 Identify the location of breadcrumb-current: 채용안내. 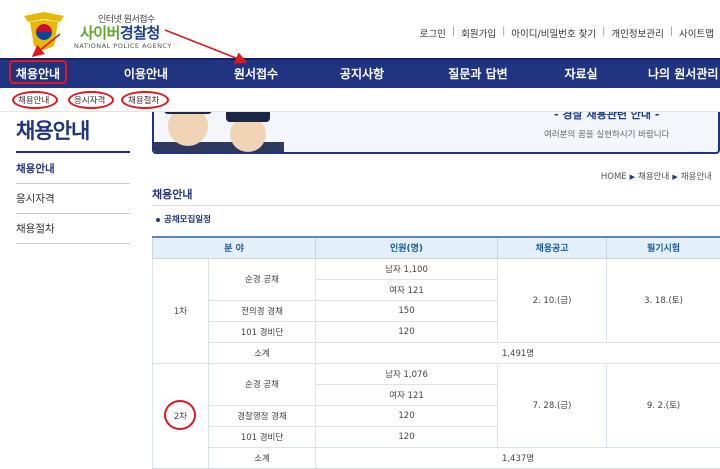
(696, 177).